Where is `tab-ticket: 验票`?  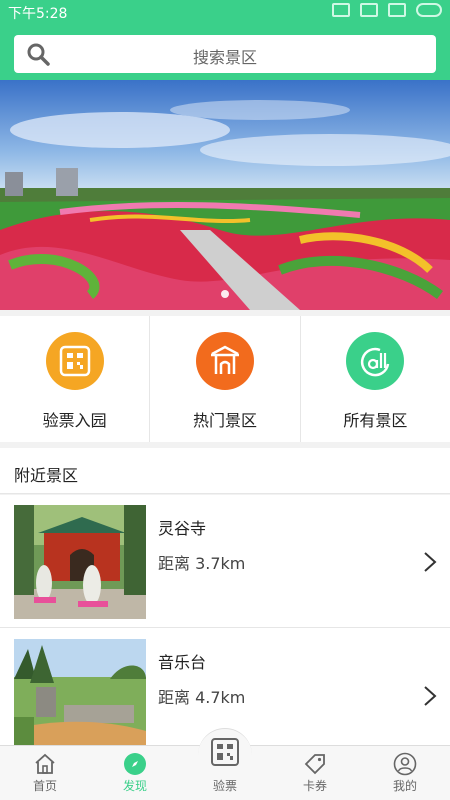 tab-ticket: 验票 is located at coordinates (225, 764).